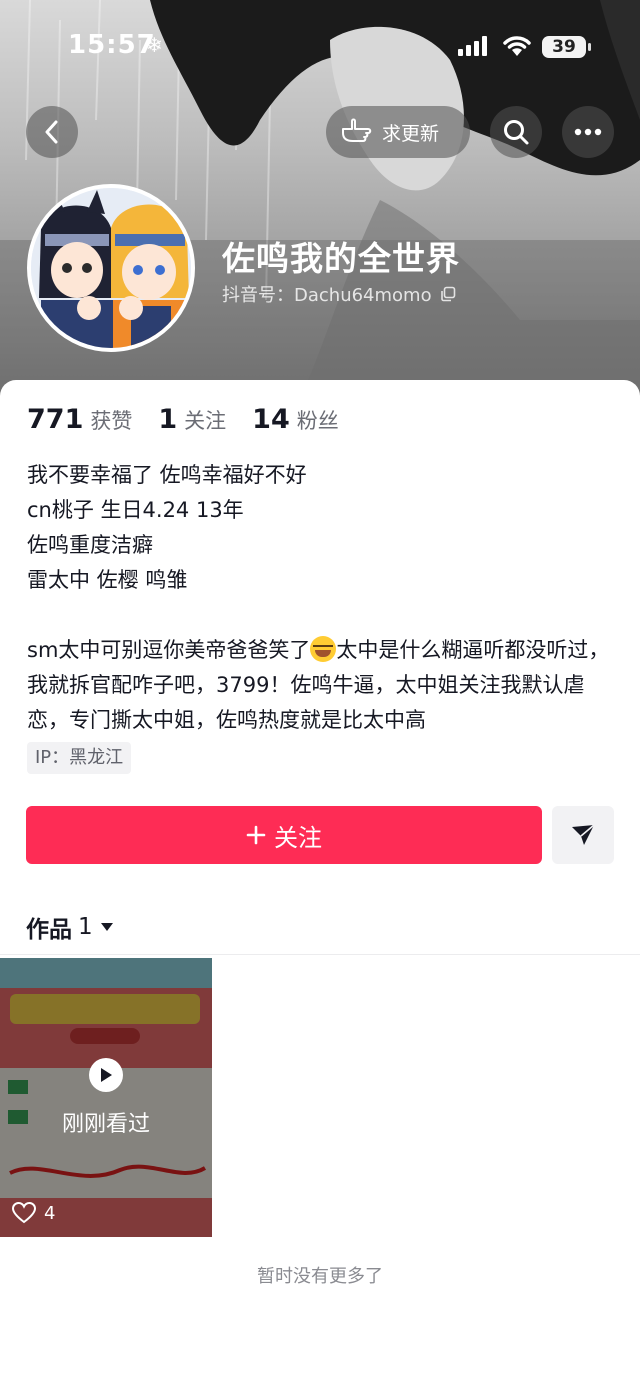  What do you see at coordinates (24, 1213) in the screenshot?
I see `heart-icon` at bounding box center [24, 1213].